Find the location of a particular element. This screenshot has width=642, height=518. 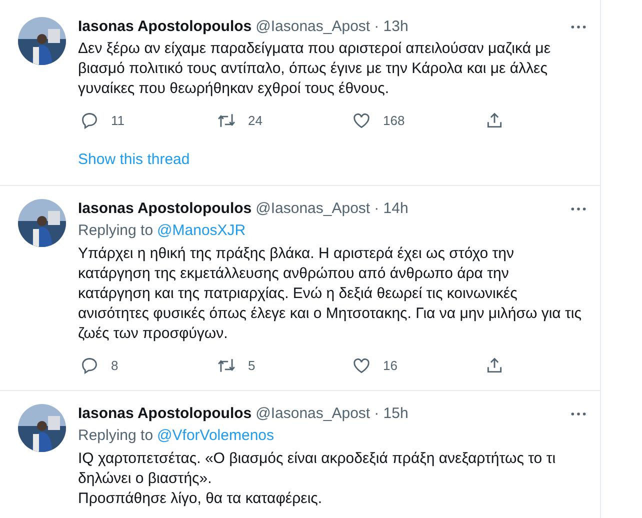

retweet-count: 24 is located at coordinates (255, 121).